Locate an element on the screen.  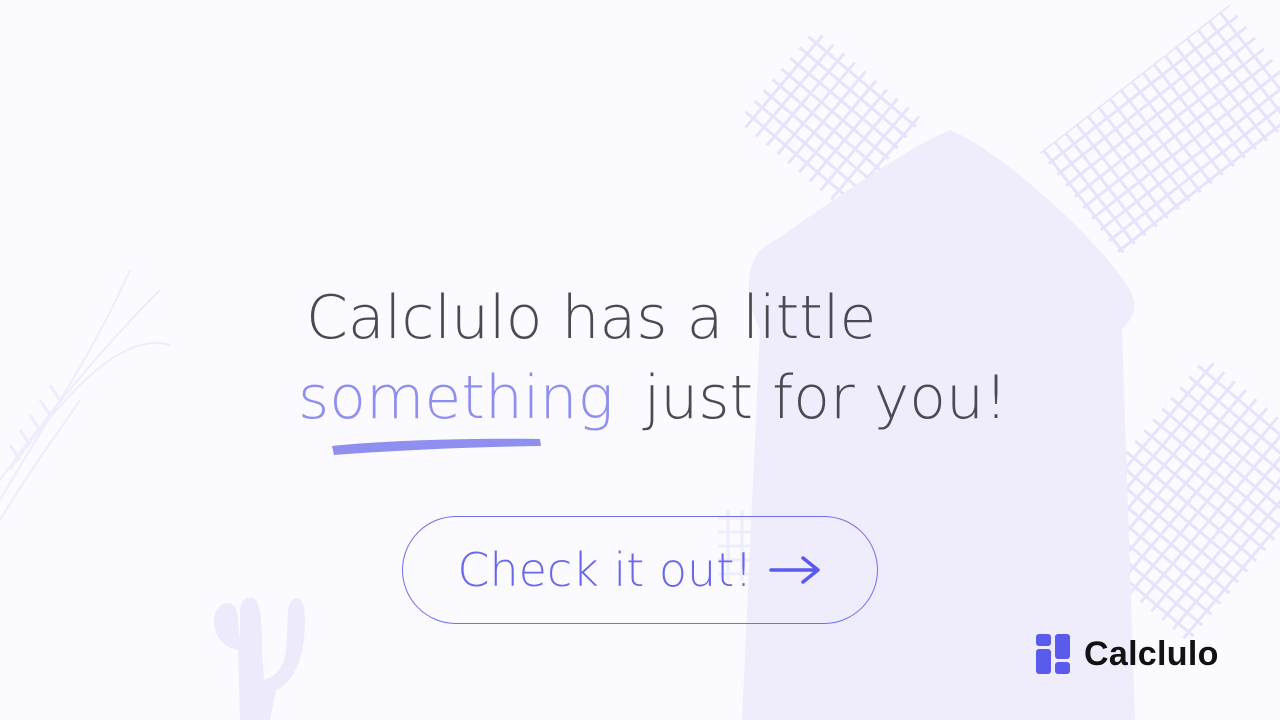
calclulo-logo-icon is located at coordinates (1053, 654).